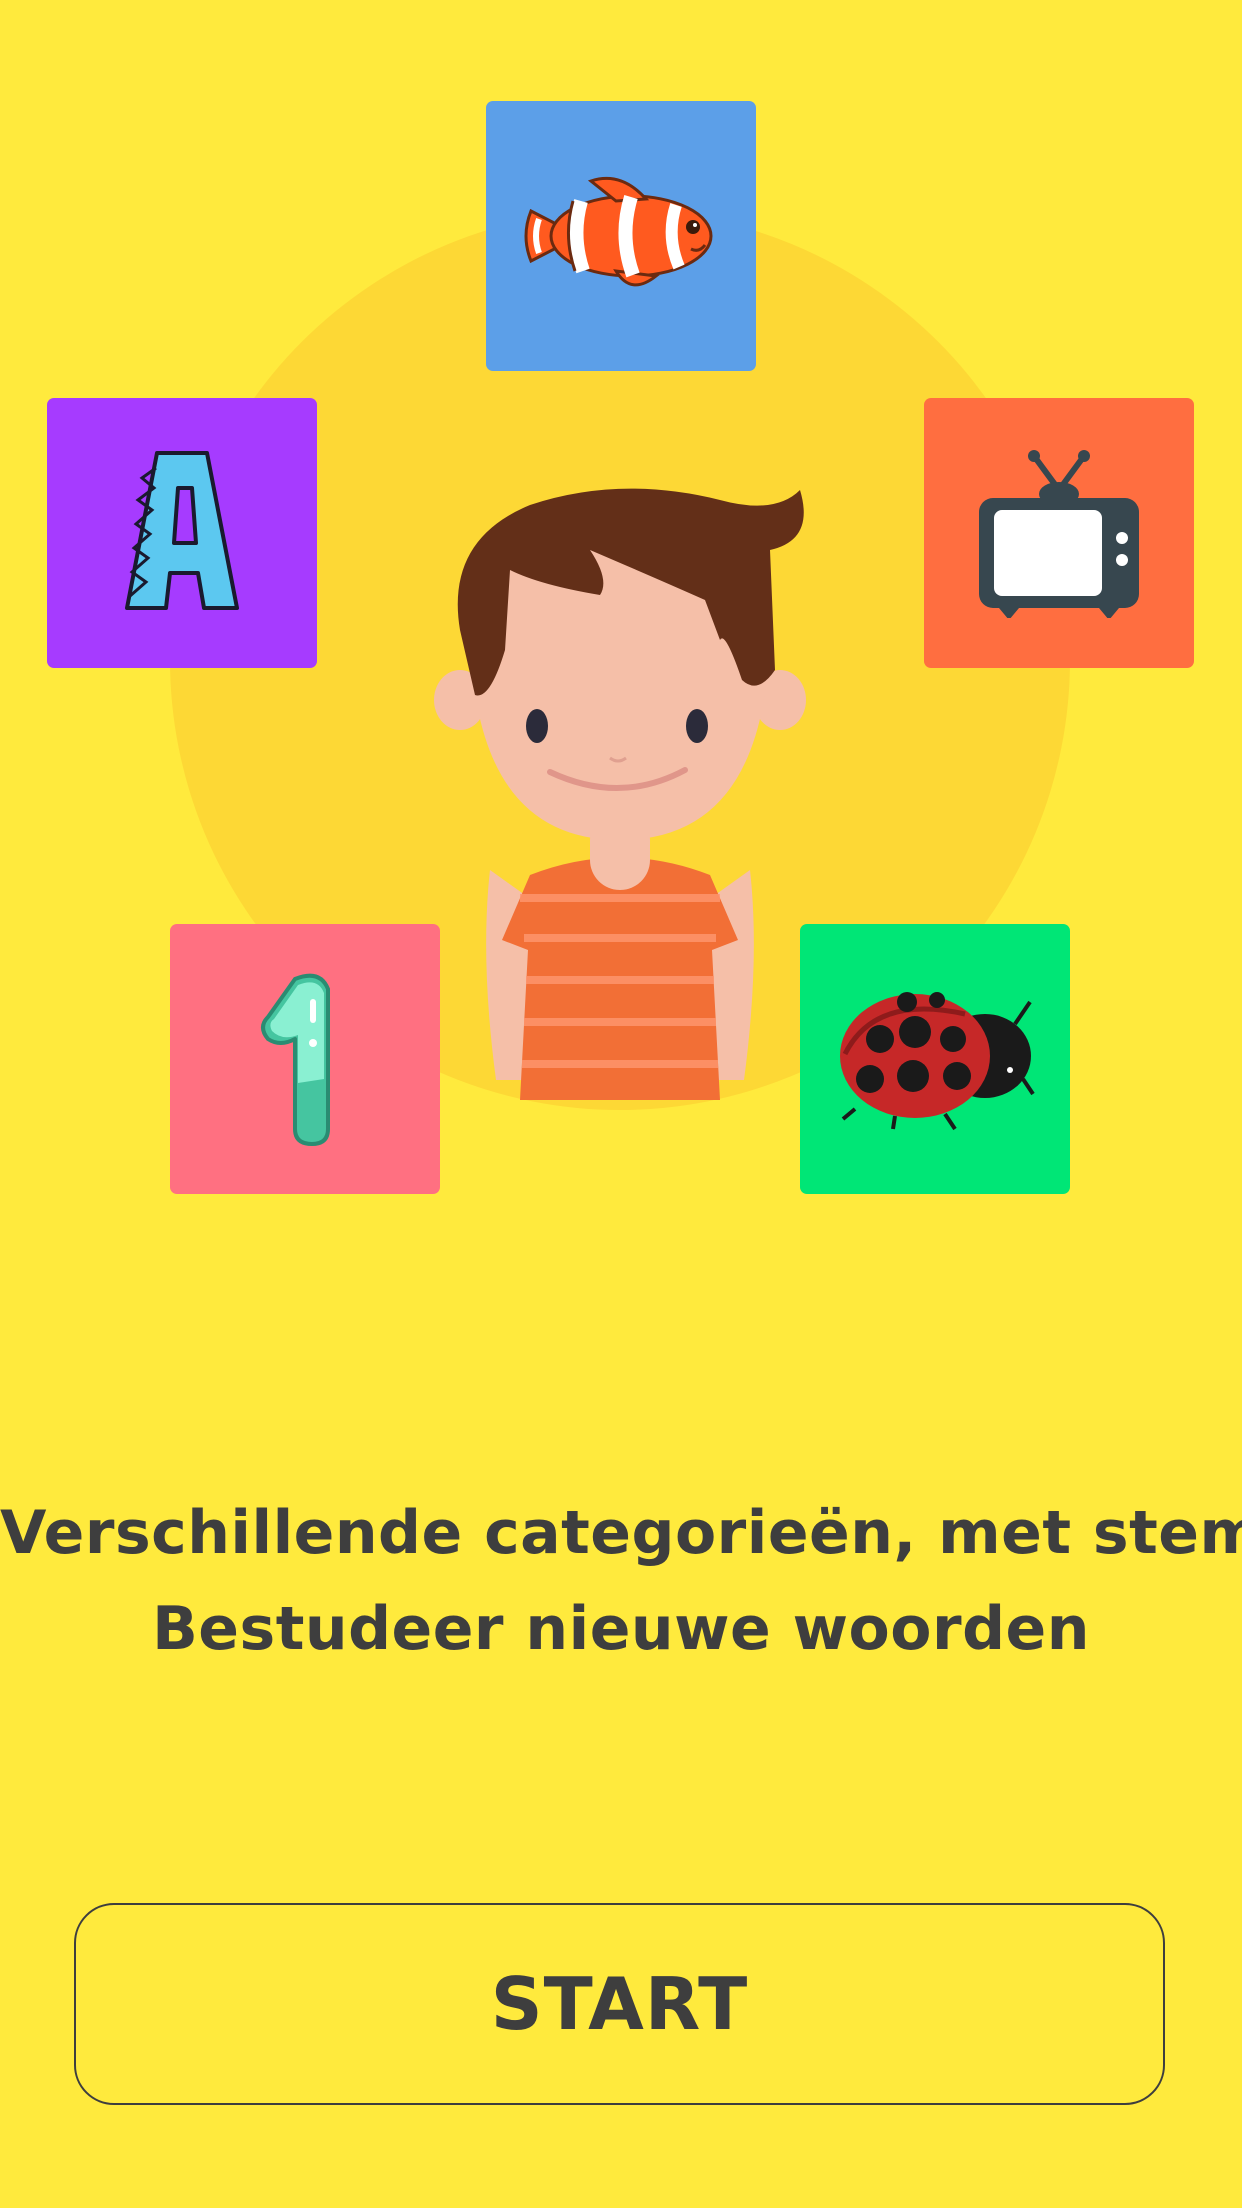 The width and height of the screenshot is (1242, 2208). What do you see at coordinates (619, 2004) in the screenshot?
I see `start-button: START` at bounding box center [619, 2004].